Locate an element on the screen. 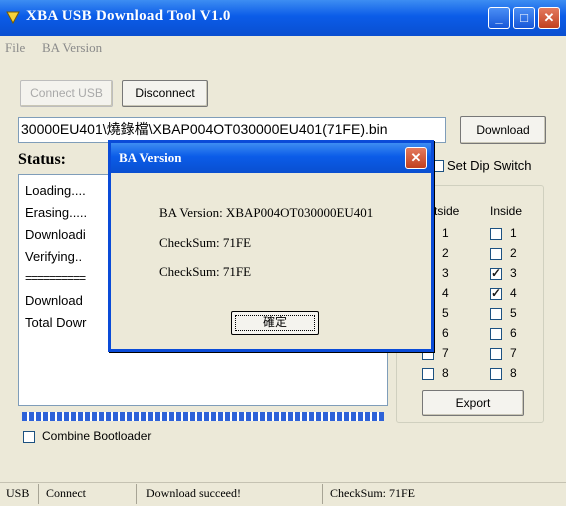 The height and width of the screenshot is (506, 566). export-button: Export is located at coordinates (473, 403).